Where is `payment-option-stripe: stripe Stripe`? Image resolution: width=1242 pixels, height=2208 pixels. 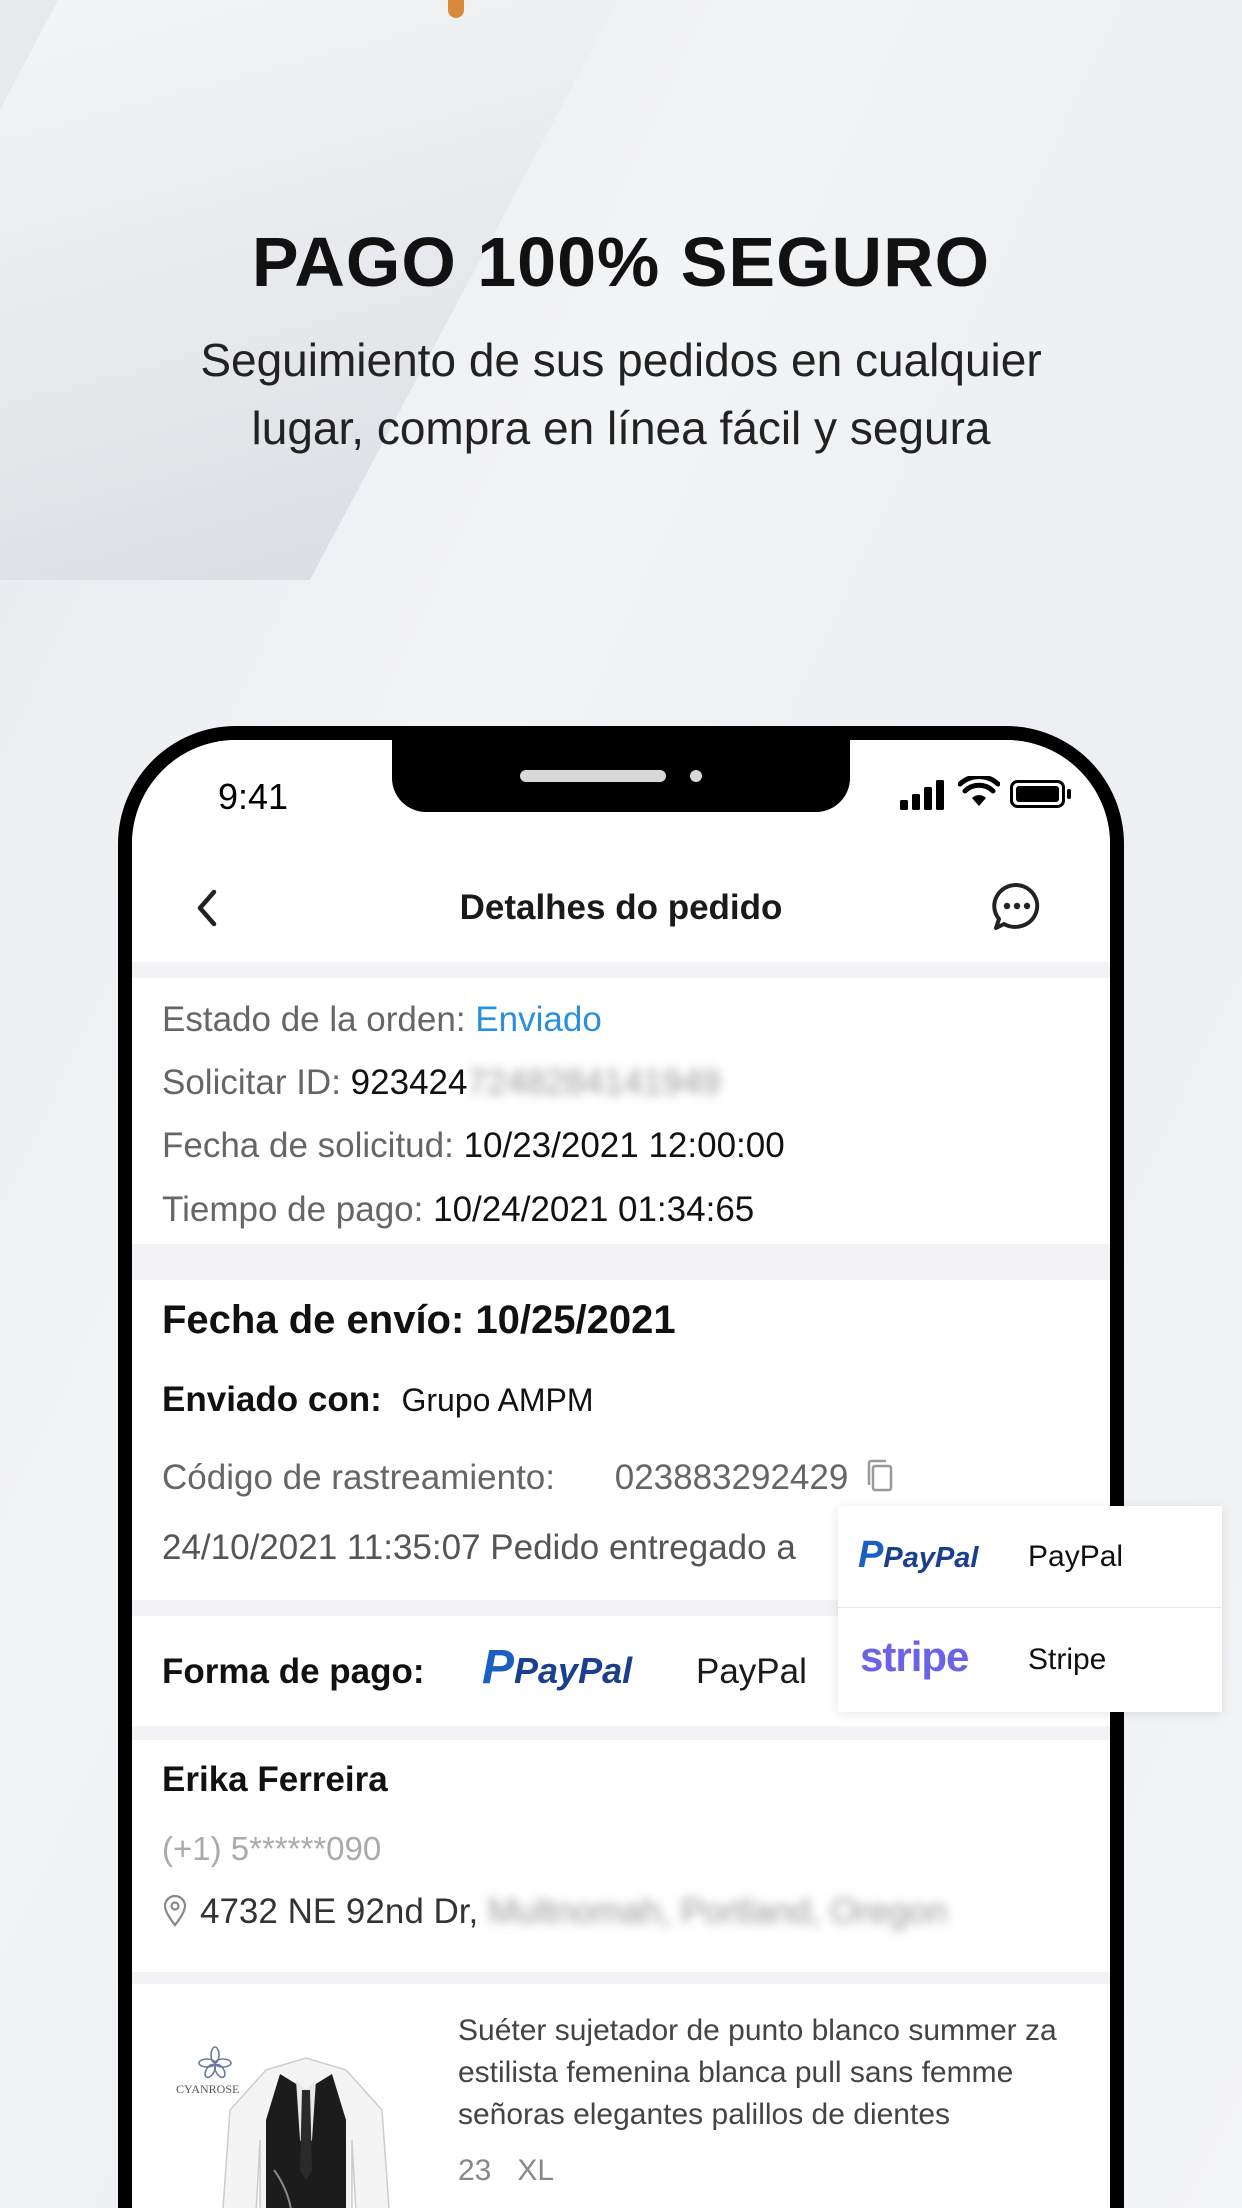 payment-option-stripe: stripe Stripe is located at coordinates (1030, 1660).